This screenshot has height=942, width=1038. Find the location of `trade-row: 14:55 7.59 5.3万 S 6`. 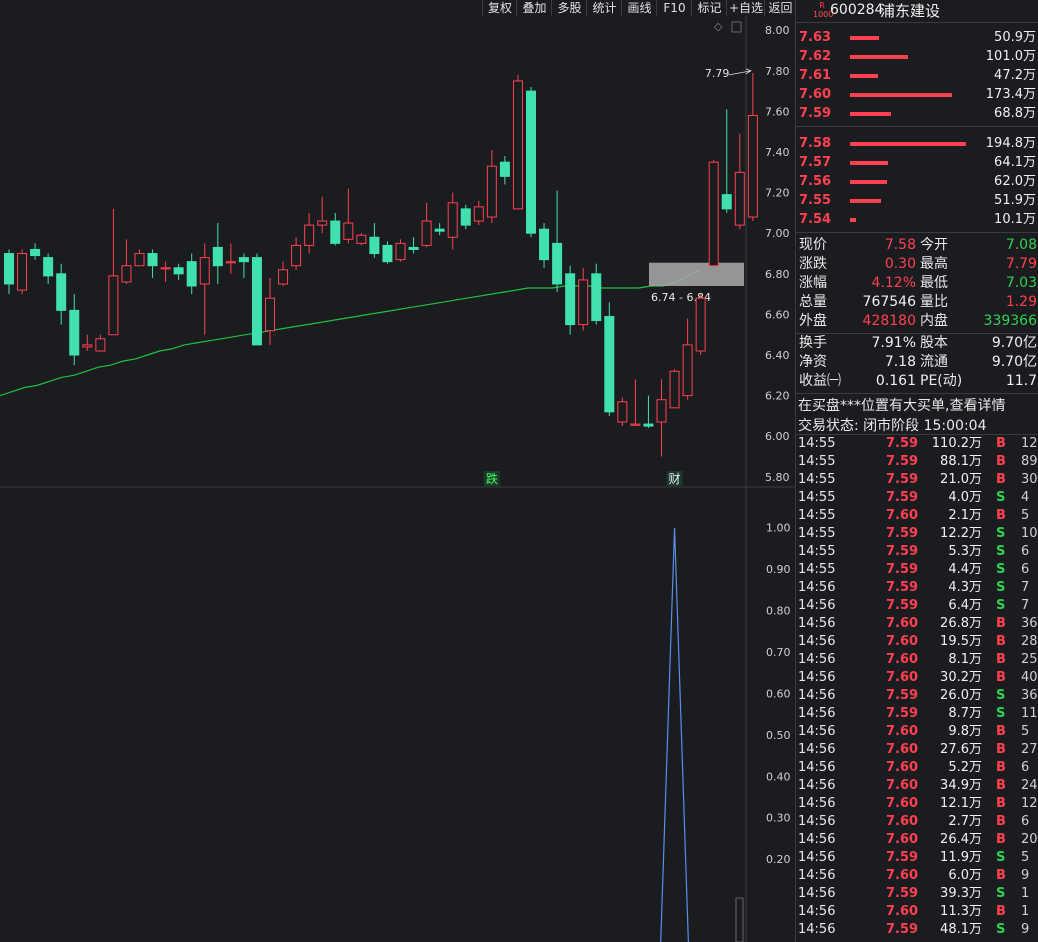

trade-row: 14:55 7.59 5.3万 S 6 is located at coordinates (914, 551).